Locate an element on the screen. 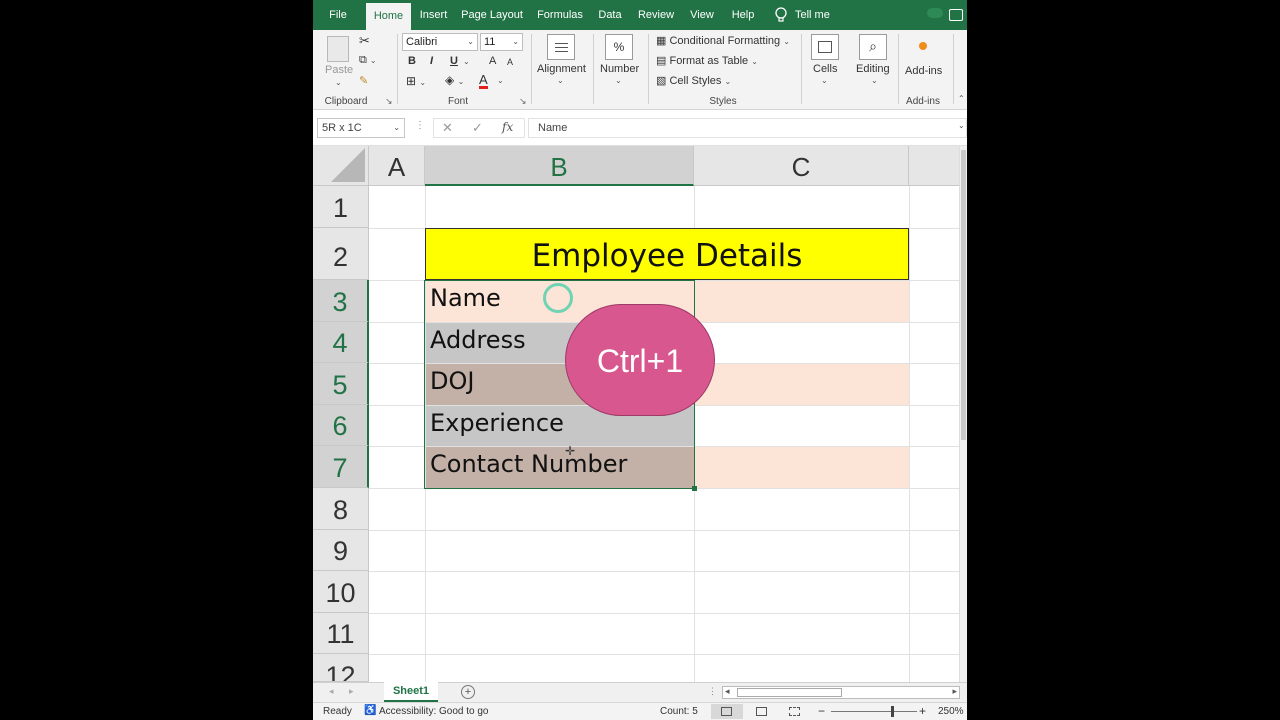 This screenshot has width=1280, height=720. format-as-table-button: ▤ Format as Table ⌄ is located at coordinates (707, 60).